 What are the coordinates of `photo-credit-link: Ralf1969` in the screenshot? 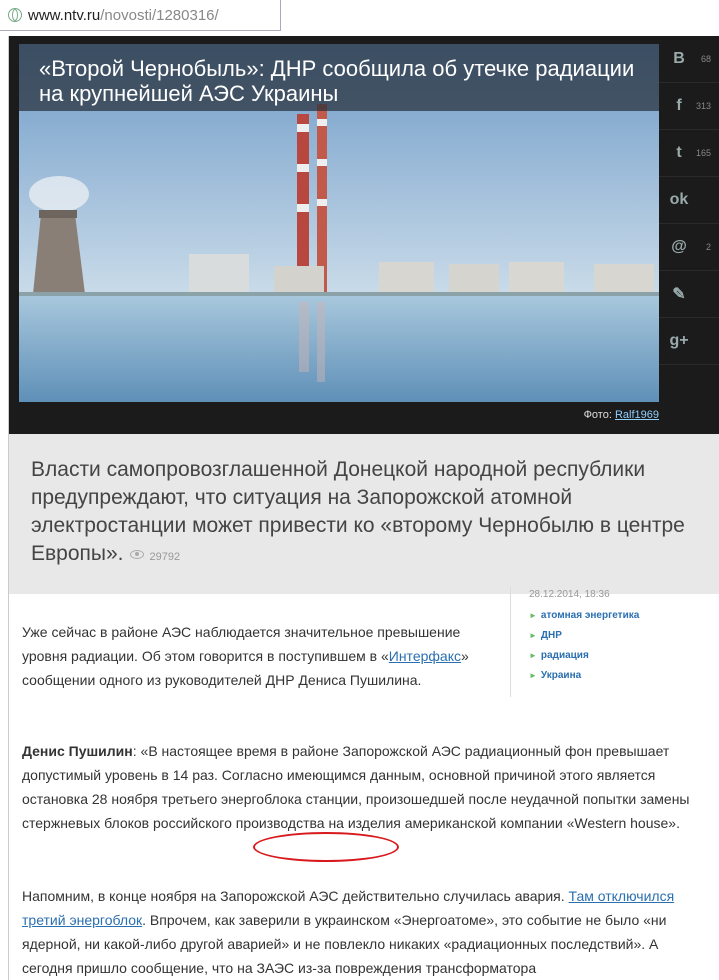 It's located at (637, 415).